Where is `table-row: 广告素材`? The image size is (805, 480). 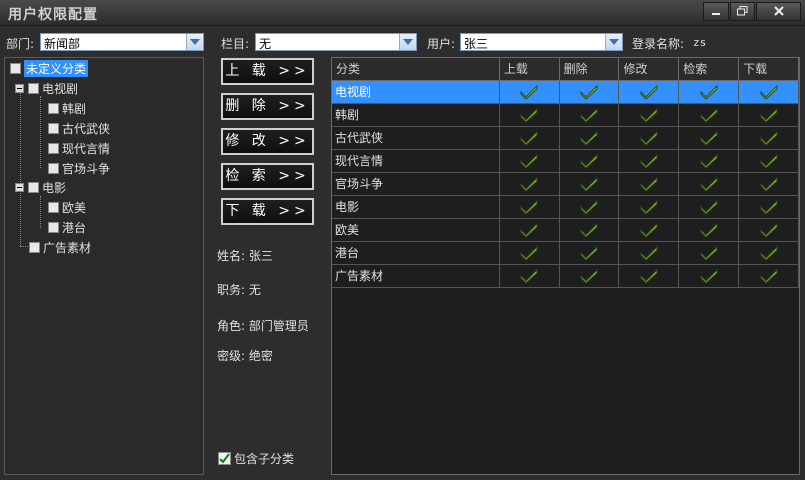 table-row: 广告素材 is located at coordinates (565, 276).